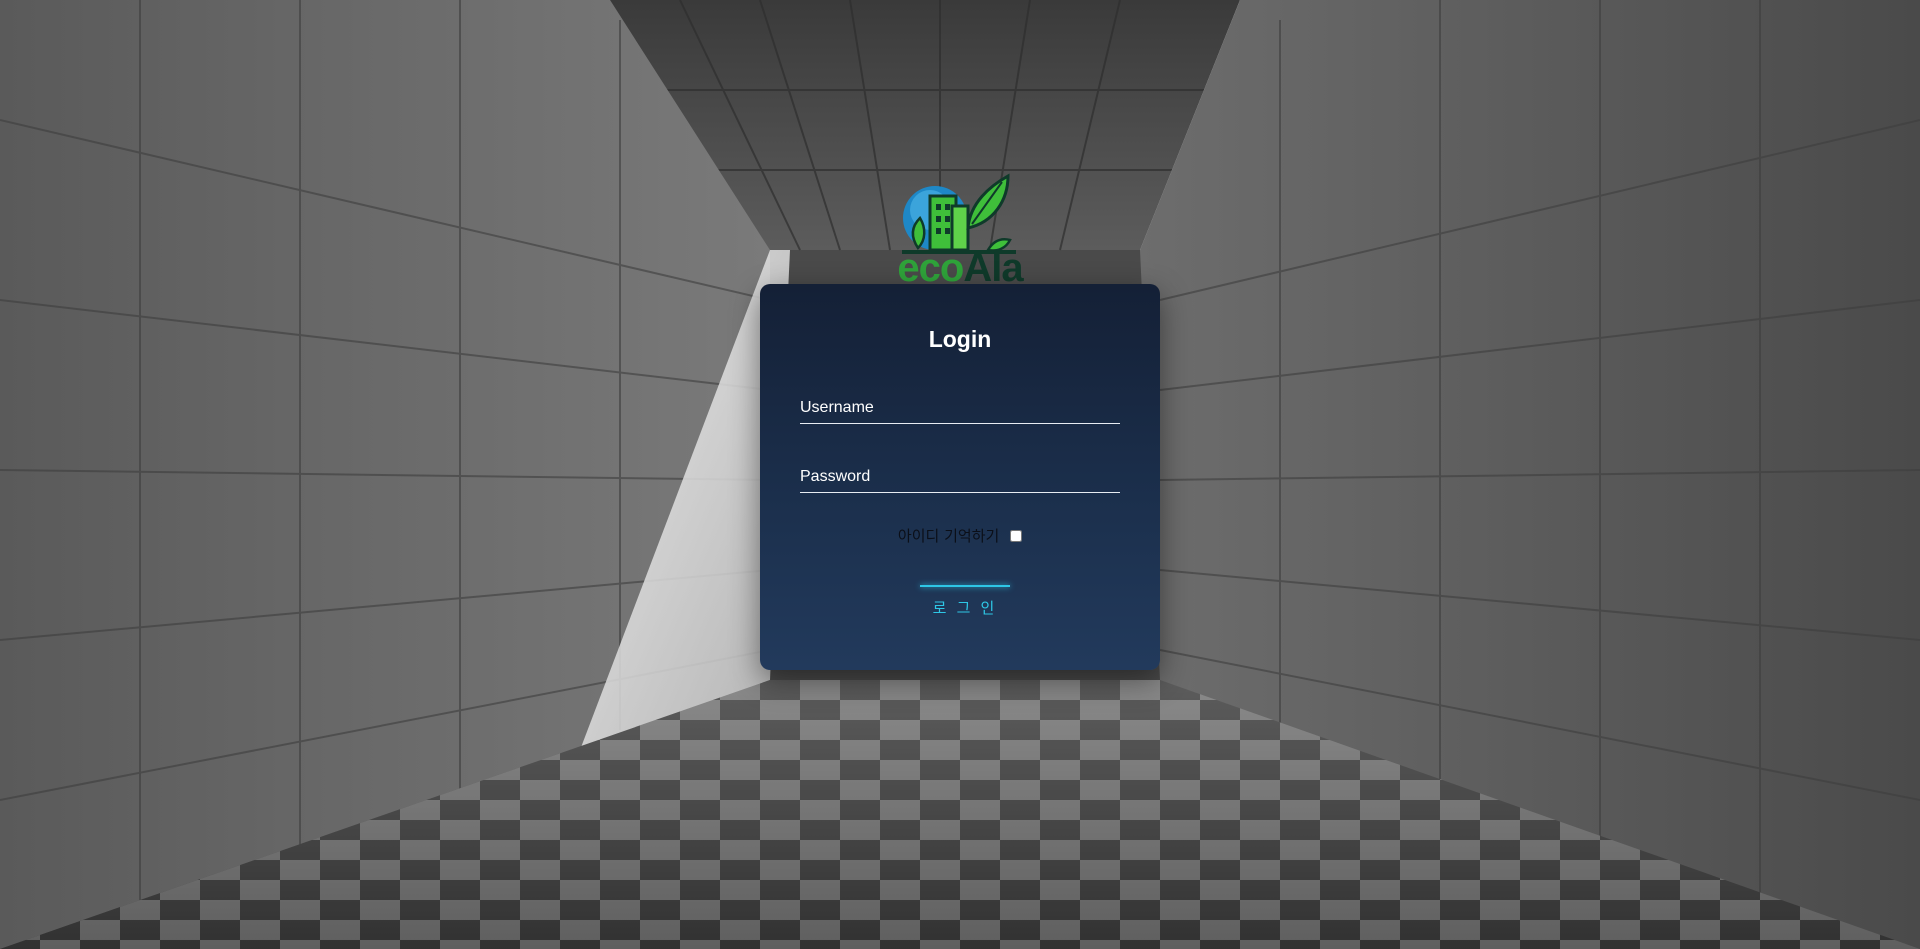  What do you see at coordinates (959, 213) in the screenshot?
I see `logo-emblem-icon` at bounding box center [959, 213].